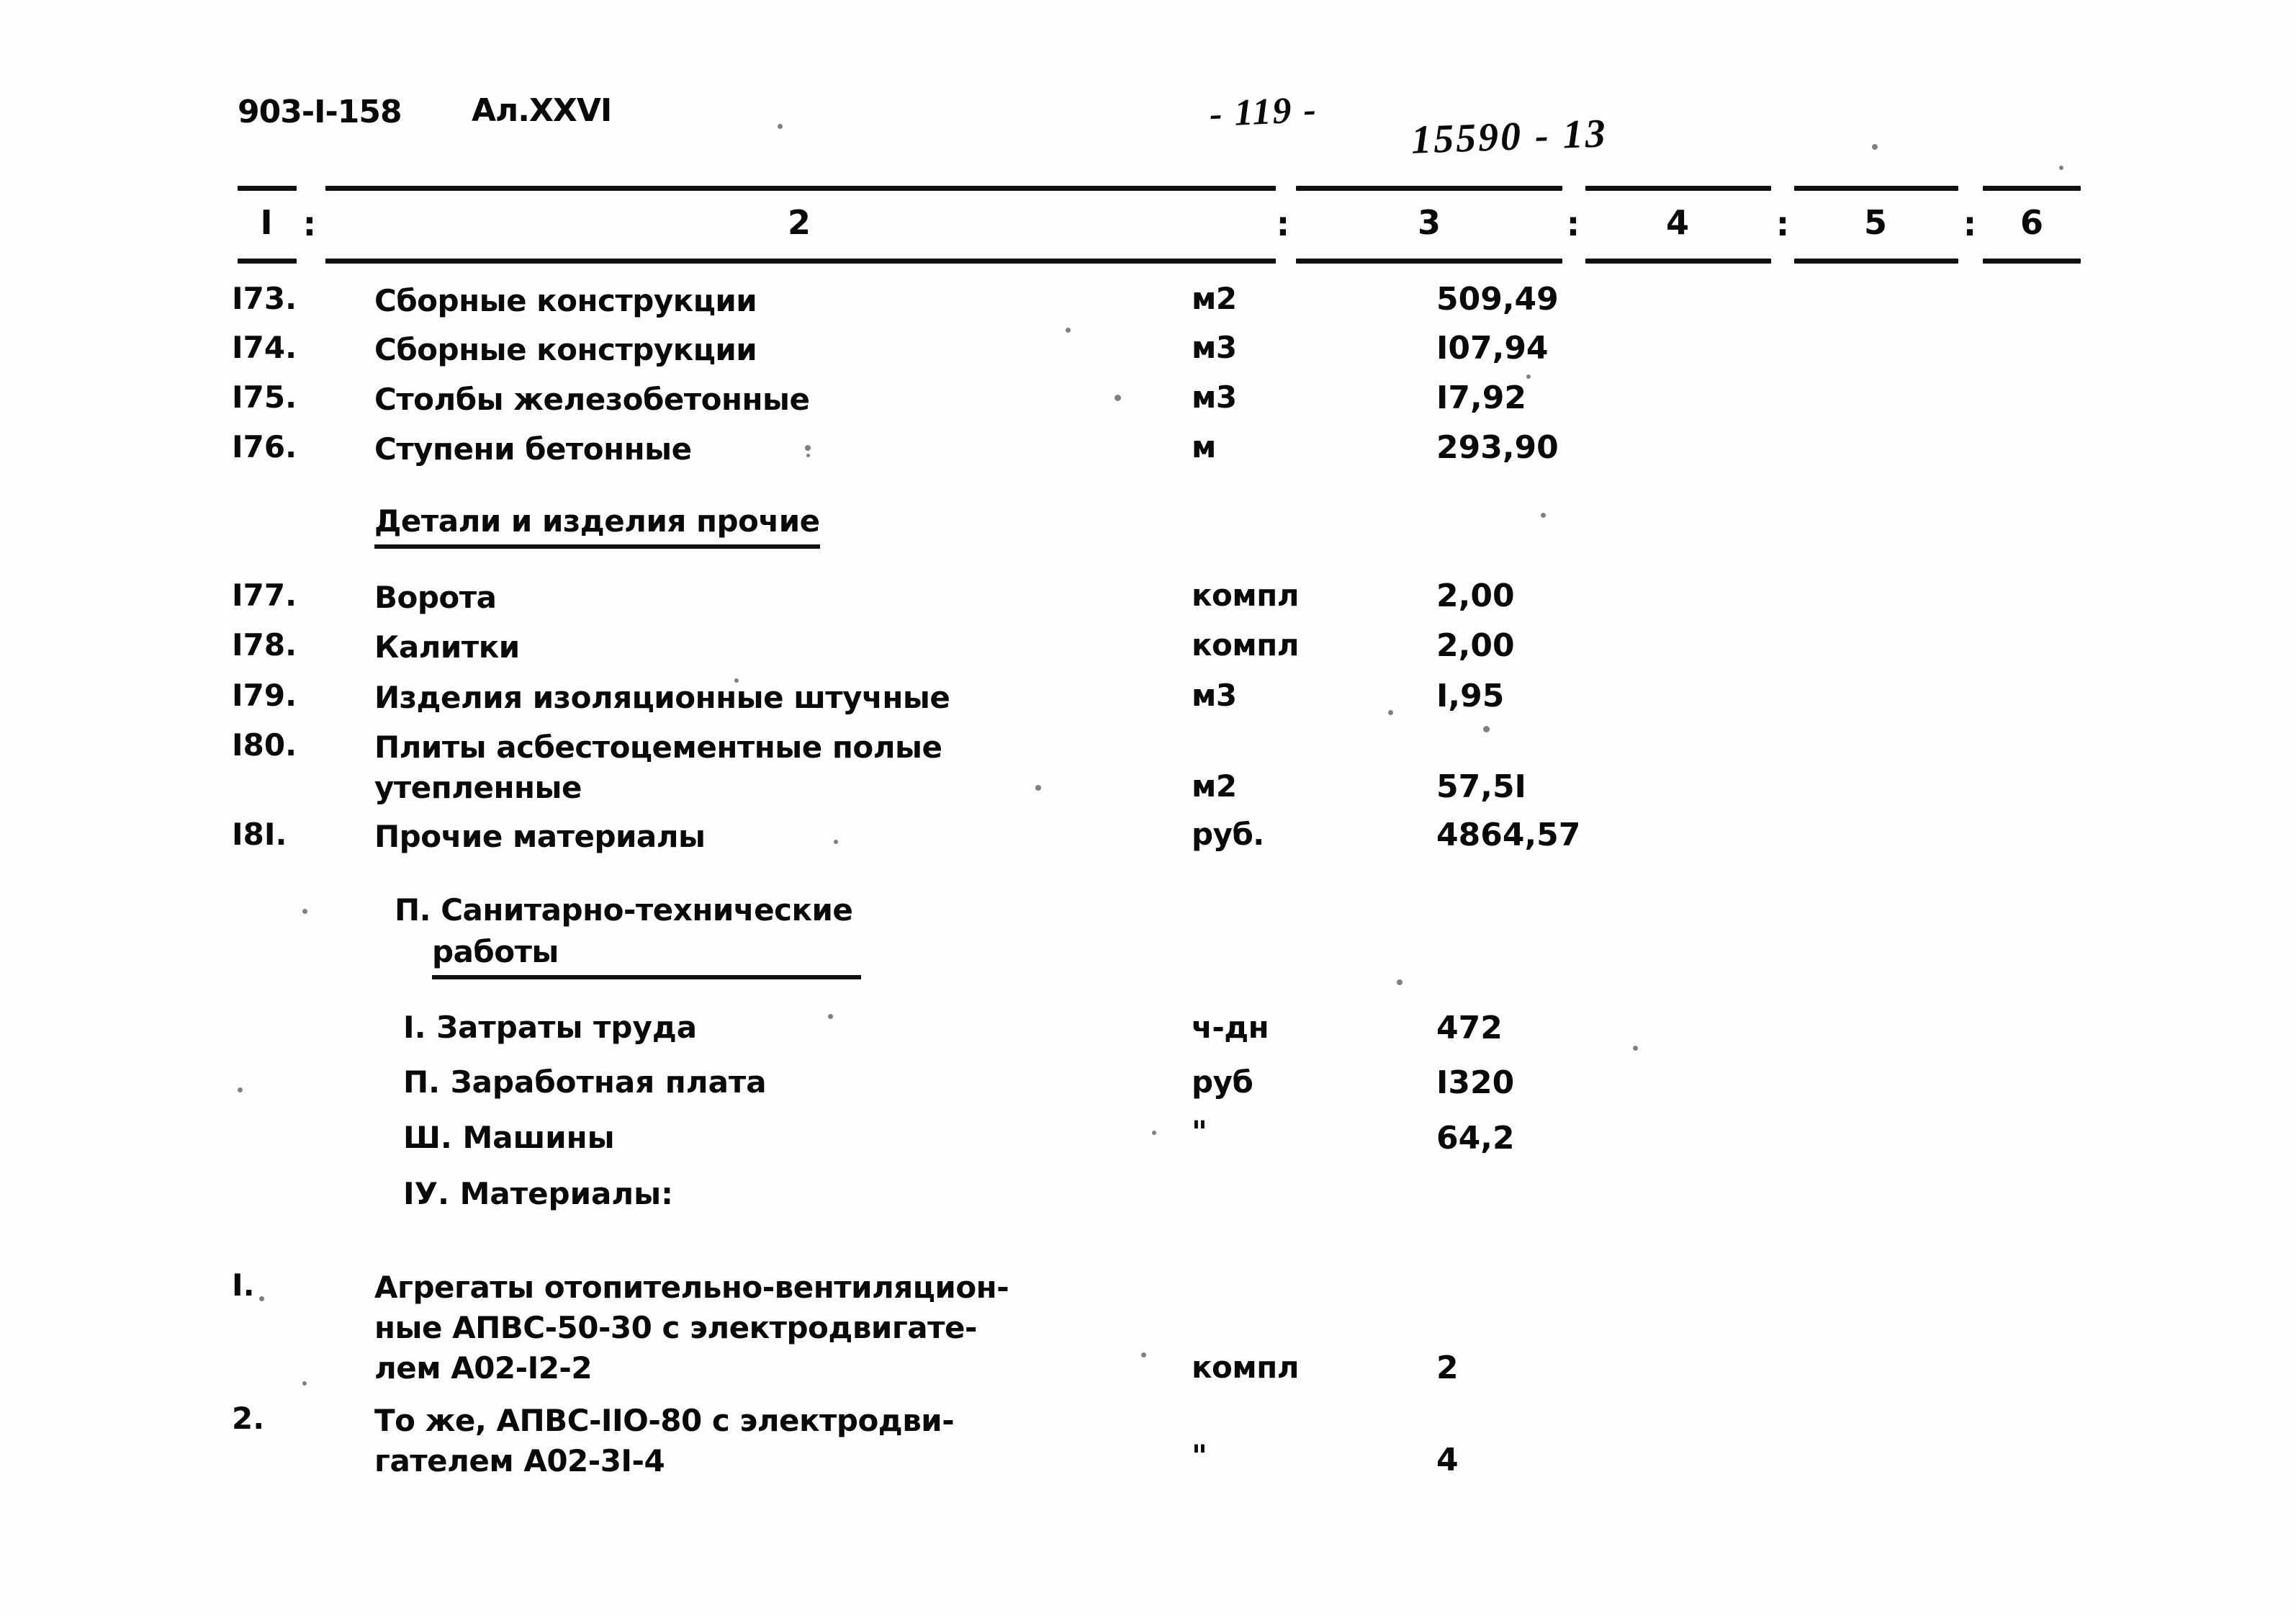 The width and height of the screenshot is (2296, 1616). I want to click on row-quantity: I,95, so click(1471, 696).